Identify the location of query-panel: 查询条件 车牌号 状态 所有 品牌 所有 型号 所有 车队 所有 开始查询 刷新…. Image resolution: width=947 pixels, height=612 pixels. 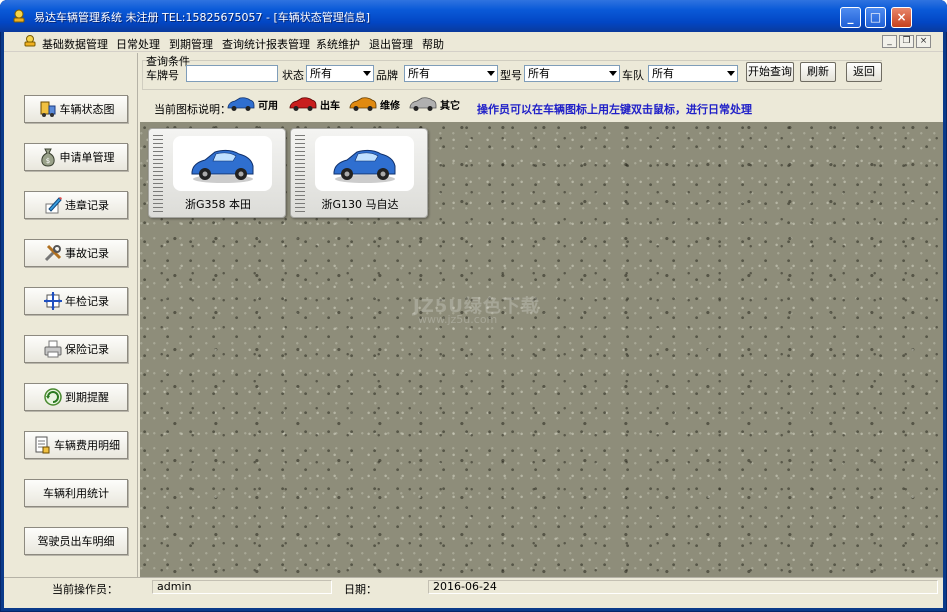
(541, 87).